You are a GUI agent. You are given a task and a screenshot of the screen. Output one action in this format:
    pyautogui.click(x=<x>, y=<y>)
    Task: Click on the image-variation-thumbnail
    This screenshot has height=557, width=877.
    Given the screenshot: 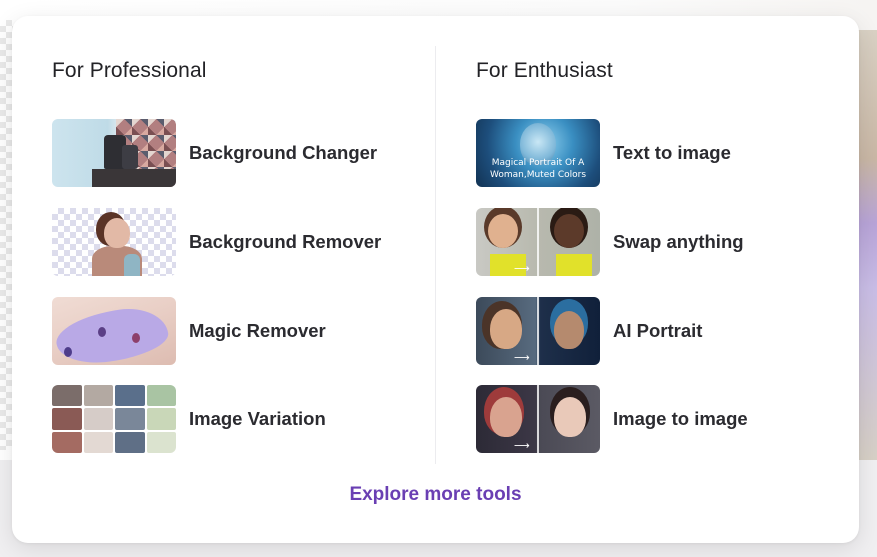 What is the action you would take?
    pyautogui.click(x=114, y=419)
    